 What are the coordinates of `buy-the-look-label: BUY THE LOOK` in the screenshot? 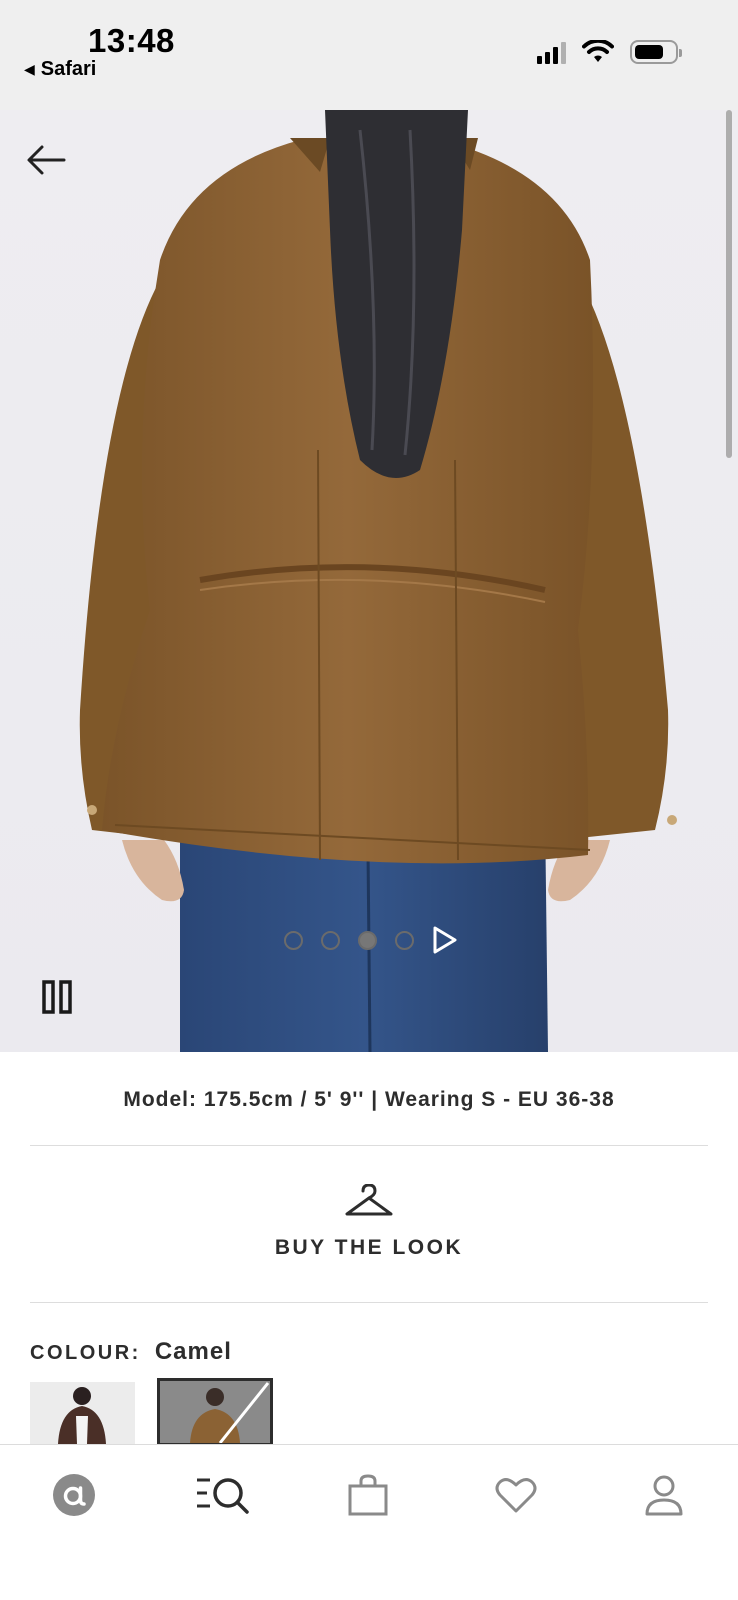 It's located at (369, 1247).